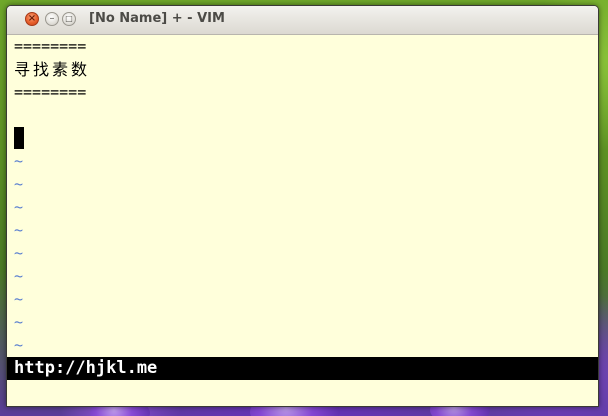 Image resolution: width=608 pixels, height=416 pixels. What do you see at coordinates (69, 19) in the screenshot?
I see `maximize-icon: □` at bounding box center [69, 19].